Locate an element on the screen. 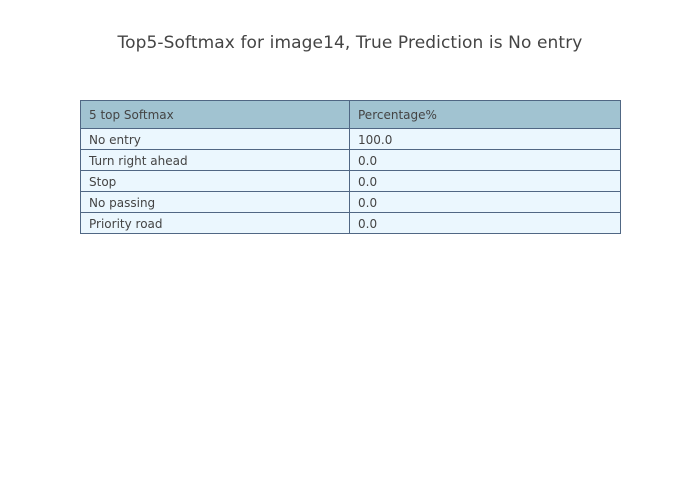 The height and width of the screenshot is (500, 700). row-class-name: Priority road is located at coordinates (215, 223).